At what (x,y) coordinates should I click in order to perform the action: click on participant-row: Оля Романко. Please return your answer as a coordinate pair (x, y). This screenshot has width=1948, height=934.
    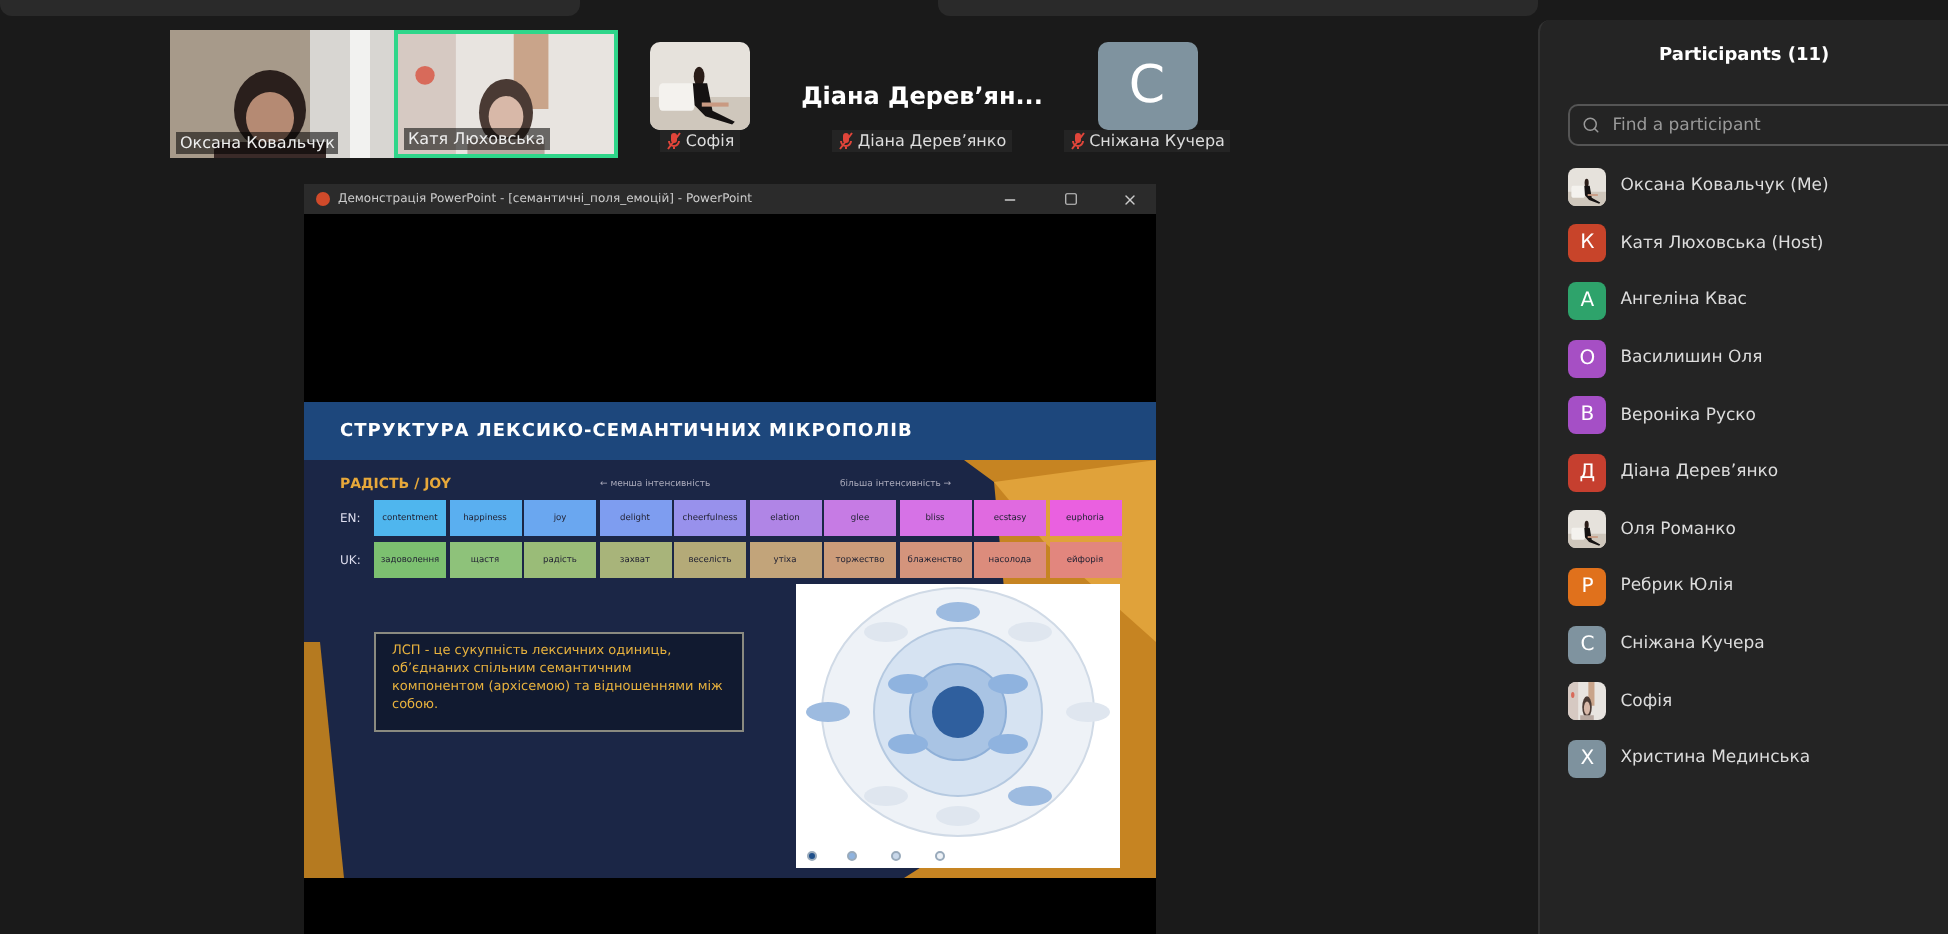
    Looking at the image, I should click on (1744, 530).